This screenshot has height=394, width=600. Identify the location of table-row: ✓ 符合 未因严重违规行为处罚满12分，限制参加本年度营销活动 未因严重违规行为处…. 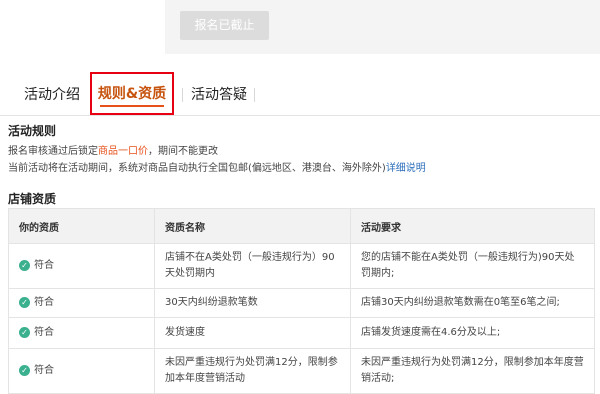
(301, 371).